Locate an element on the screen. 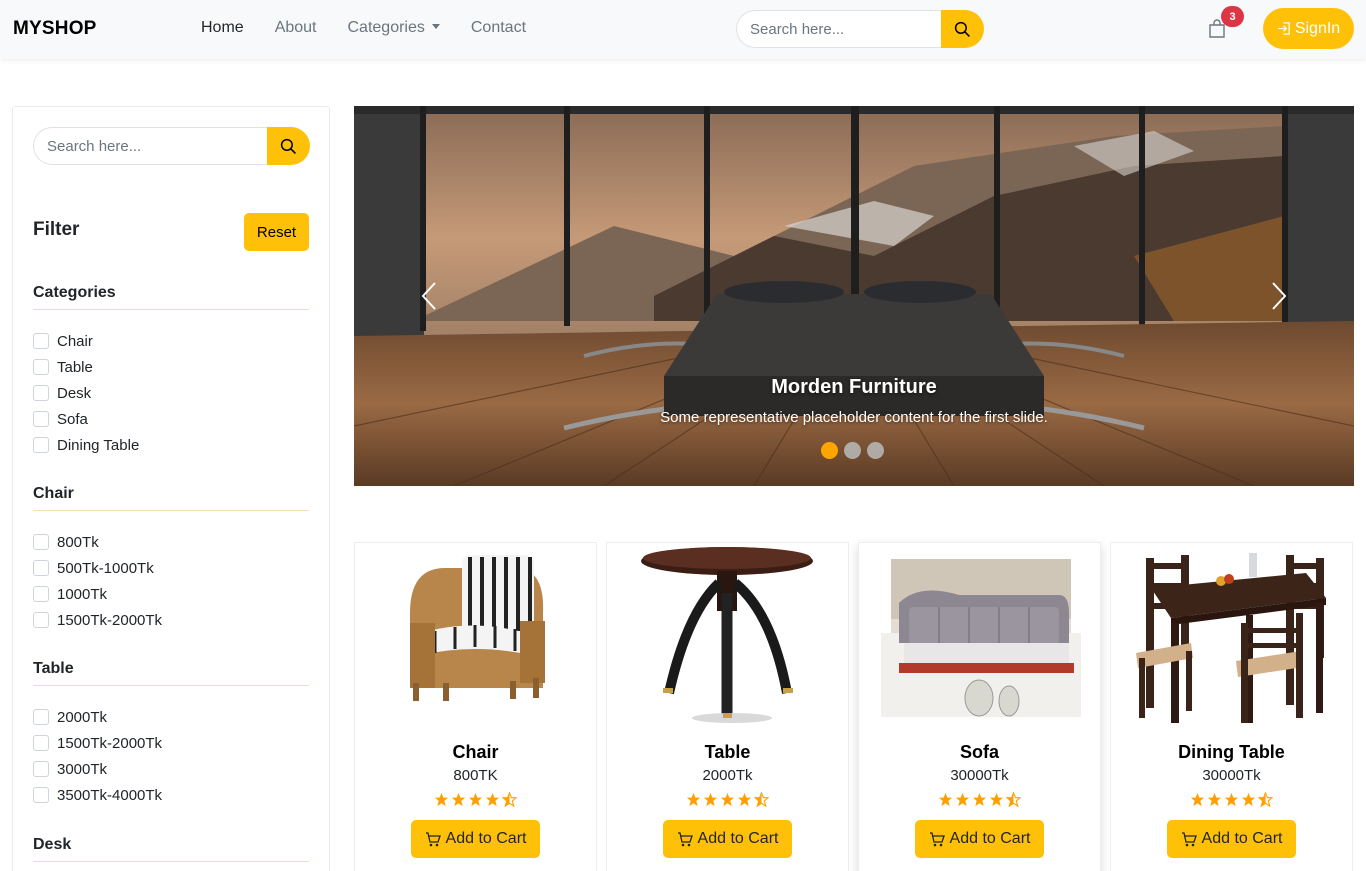  filter-option: Desk is located at coordinates (171, 393).